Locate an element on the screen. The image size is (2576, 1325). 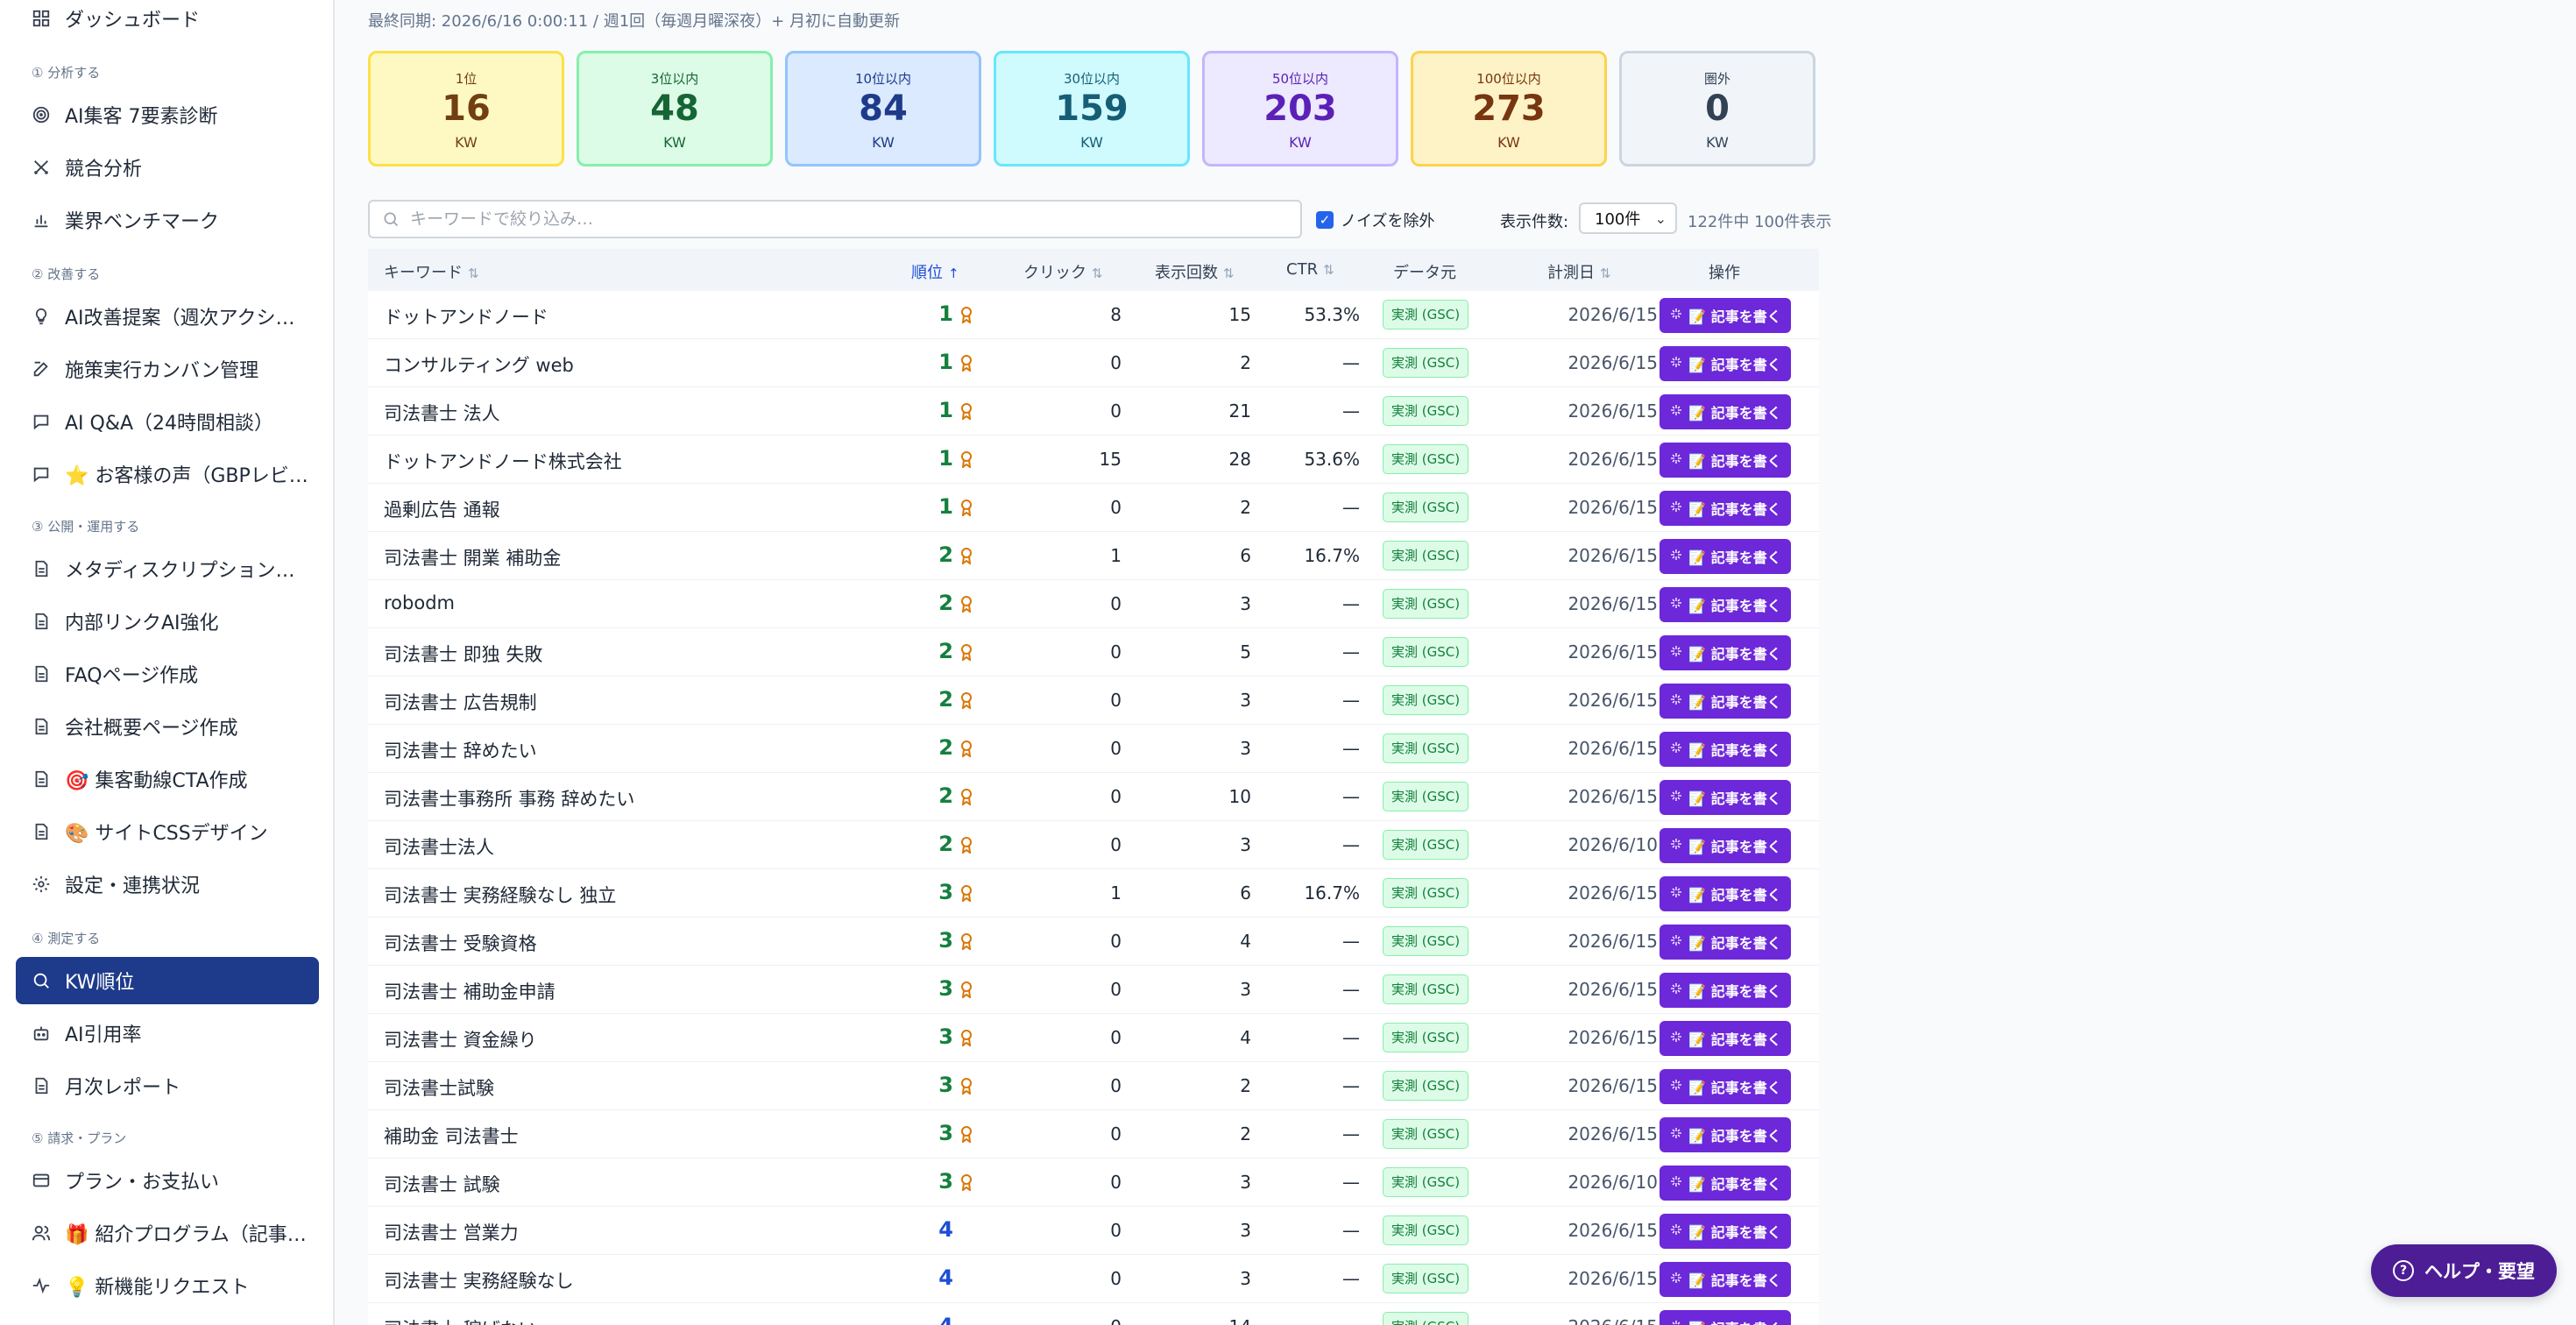
sidebar-item: ⭐ お客様の声（GBPレビュー） is located at coordinates (167, 474).